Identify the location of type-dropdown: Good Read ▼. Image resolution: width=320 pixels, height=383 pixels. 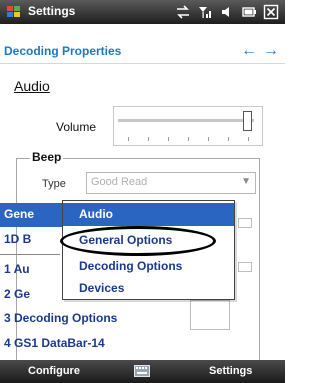
(171, 183).